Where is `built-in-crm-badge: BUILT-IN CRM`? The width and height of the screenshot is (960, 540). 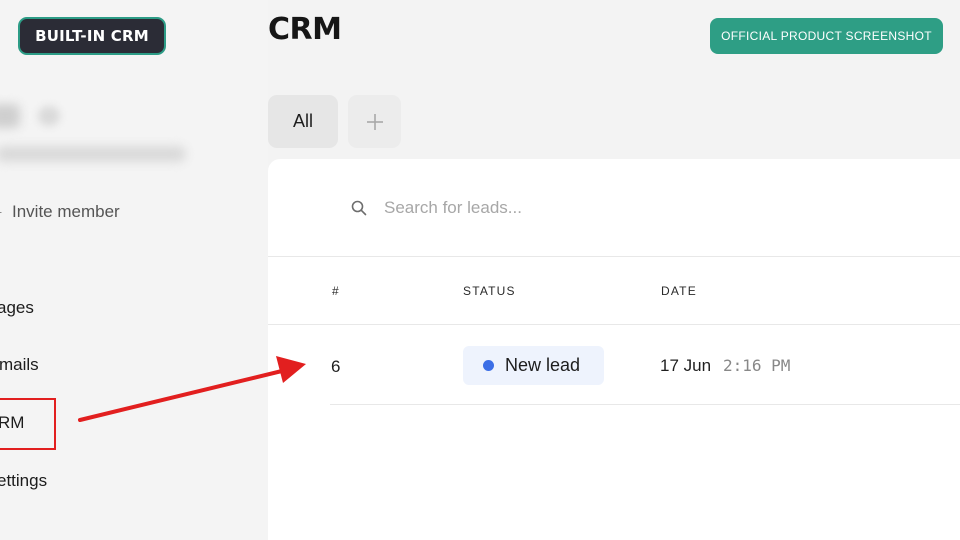
built-in-crm-badge: BUILT-IN CRM is located at coordinates (92, 36).